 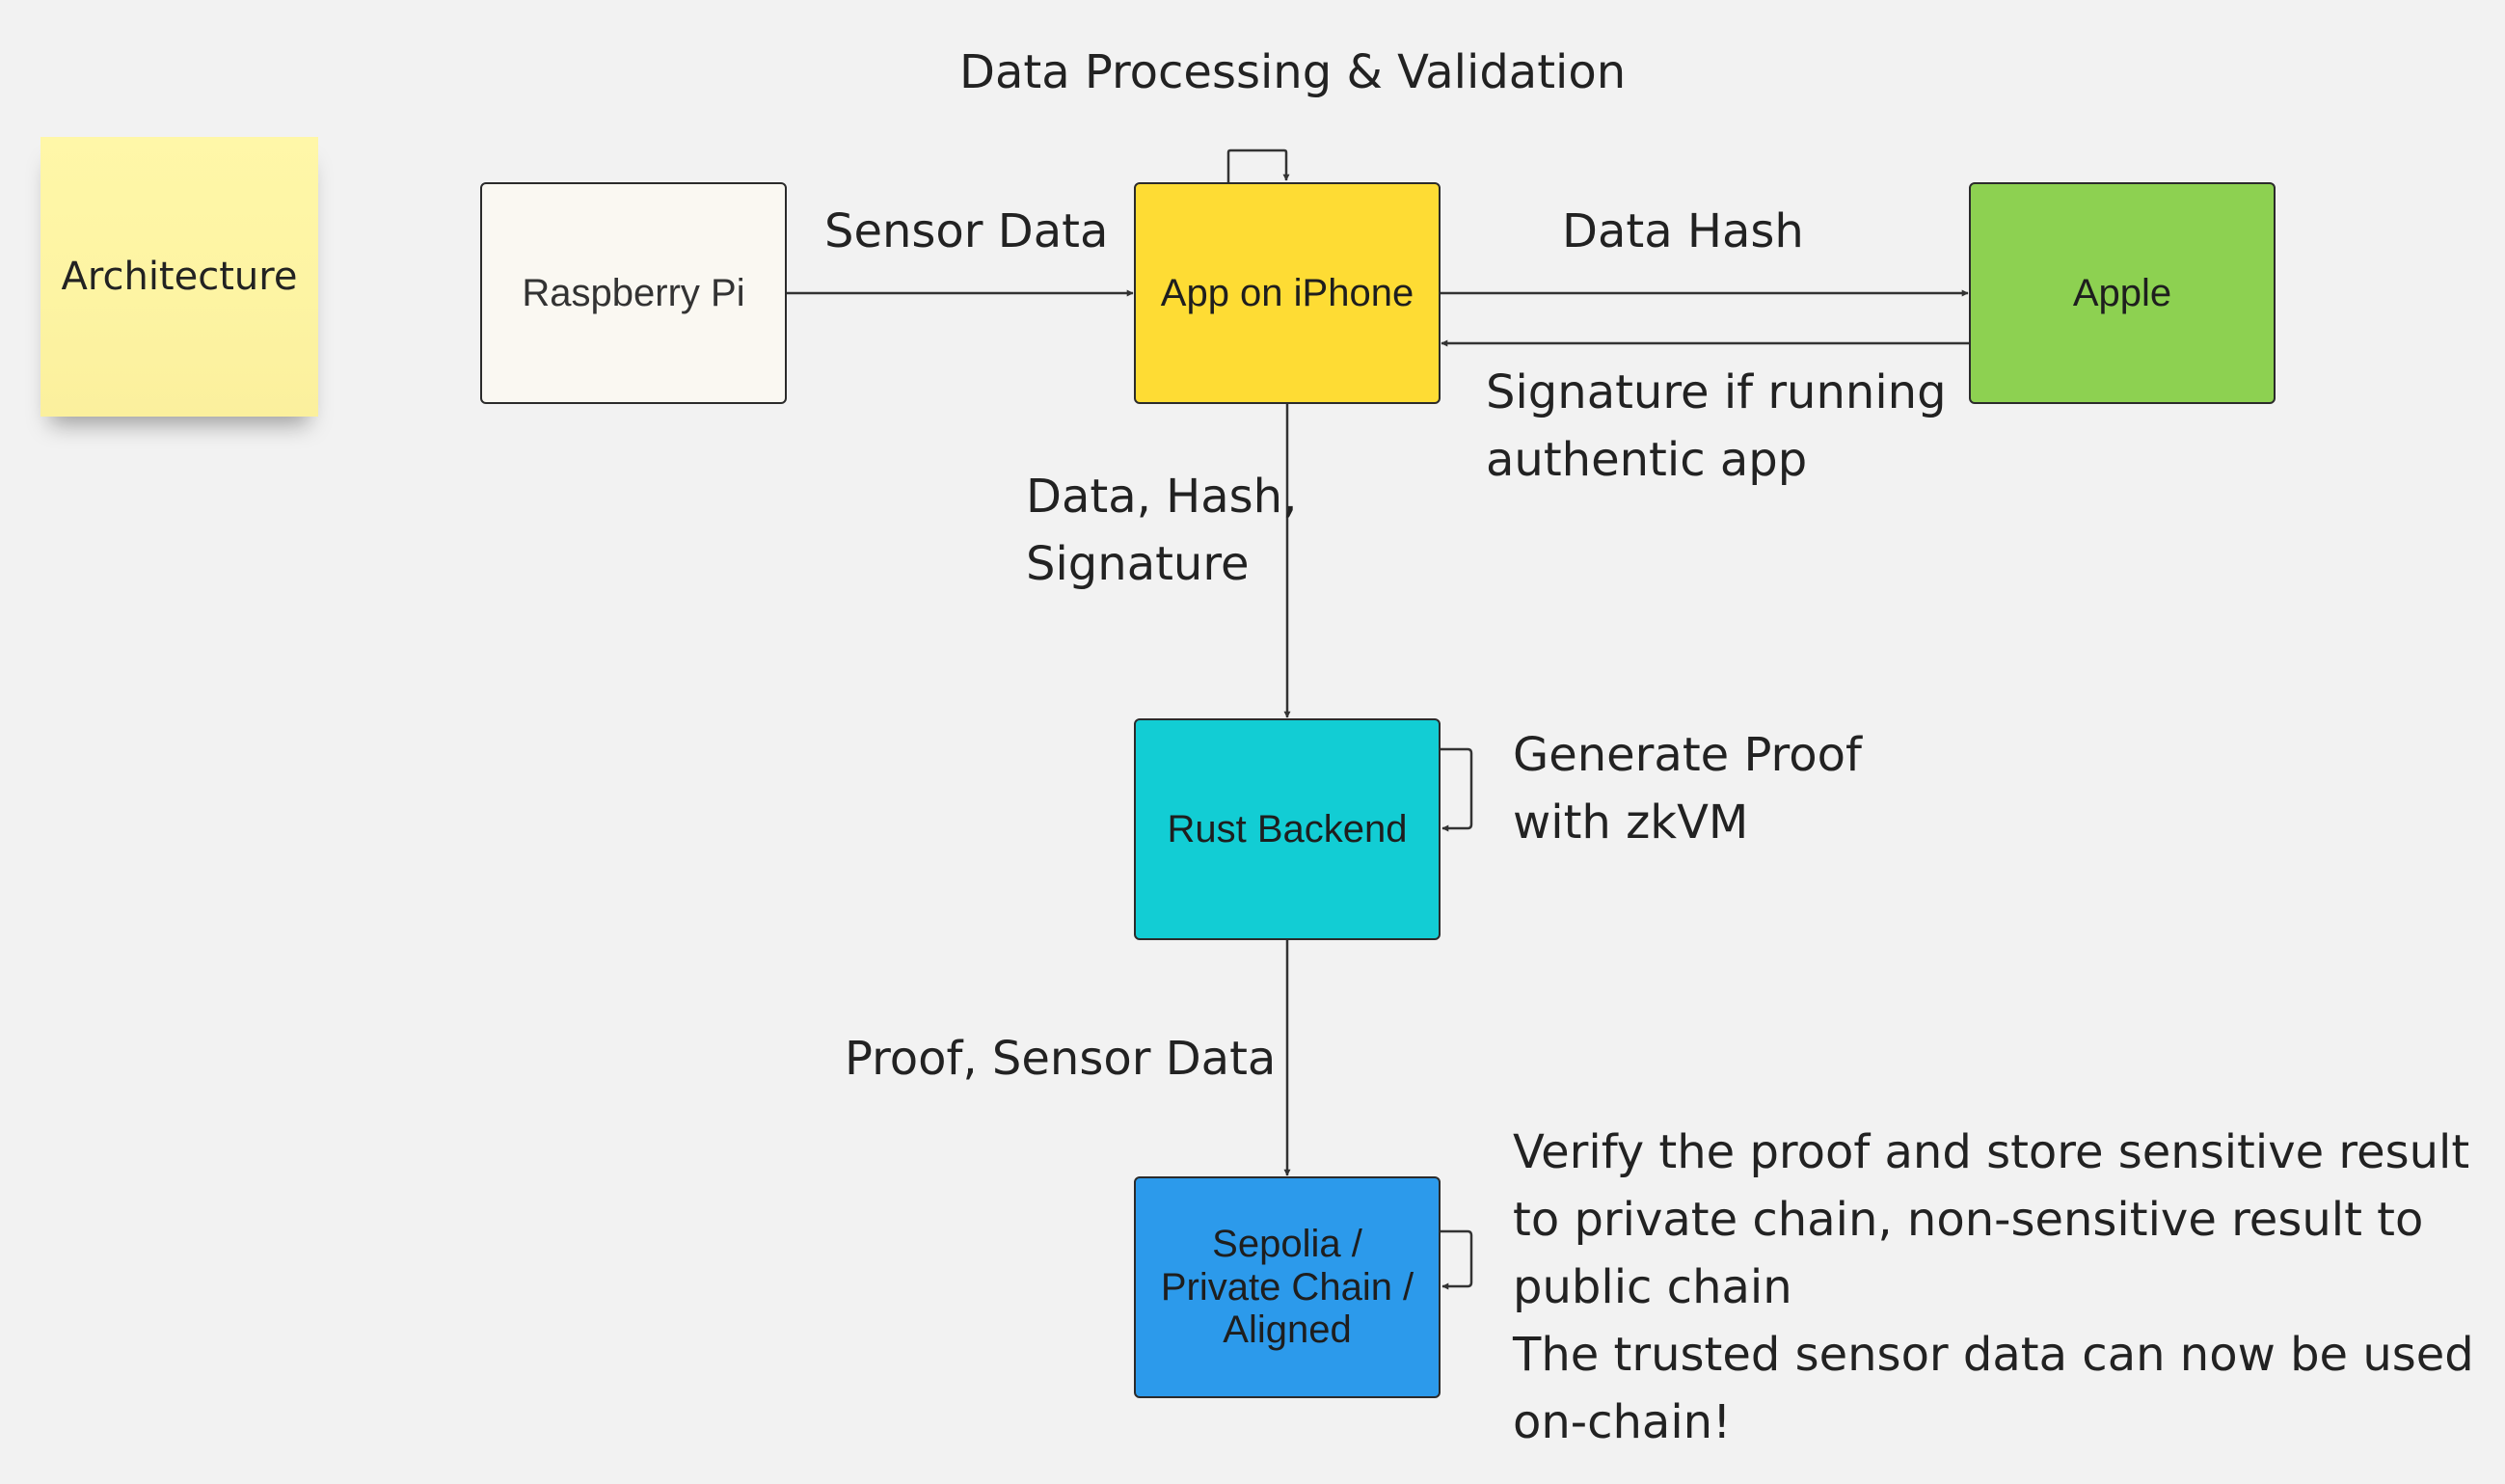 I want to click on sticky-note: Architecture, so click(x=179, y=277).